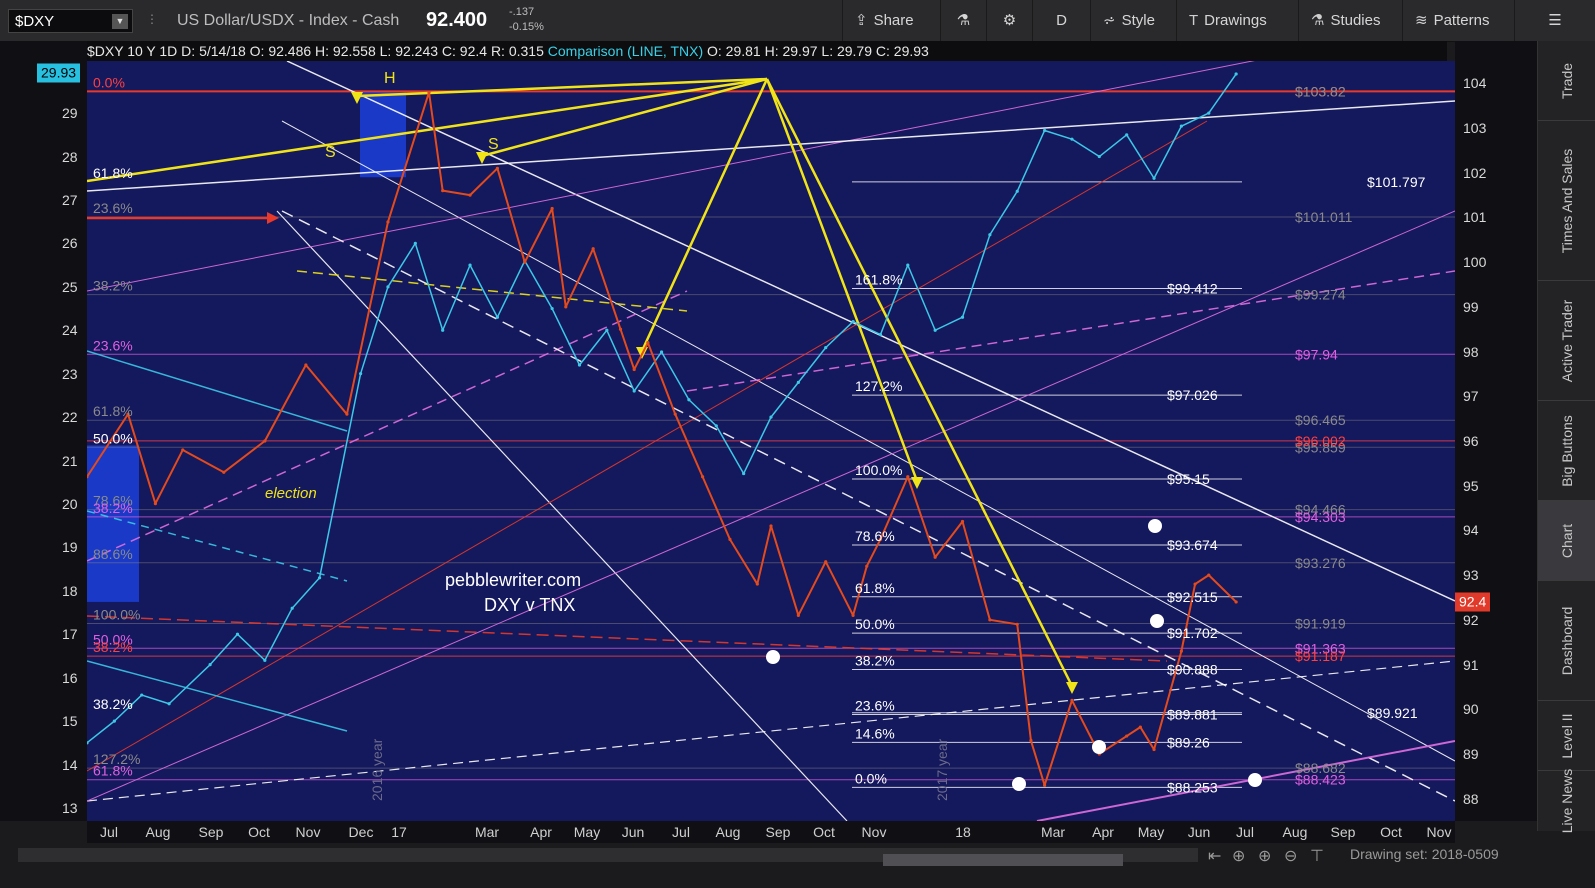 This screenshot has height=888, width=1595. What do you see at coordinates (608, 857) in the screenshot?
I see `chart-scrollbar` at bounding box center [608, 857].